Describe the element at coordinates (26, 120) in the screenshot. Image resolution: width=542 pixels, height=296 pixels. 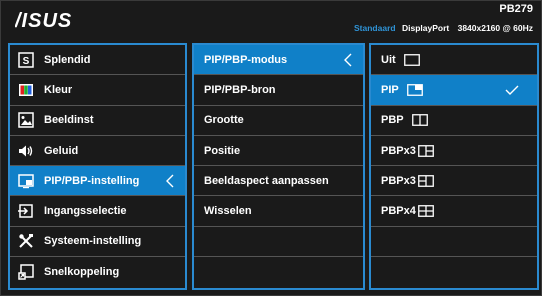
I see `image-icon` at that location.